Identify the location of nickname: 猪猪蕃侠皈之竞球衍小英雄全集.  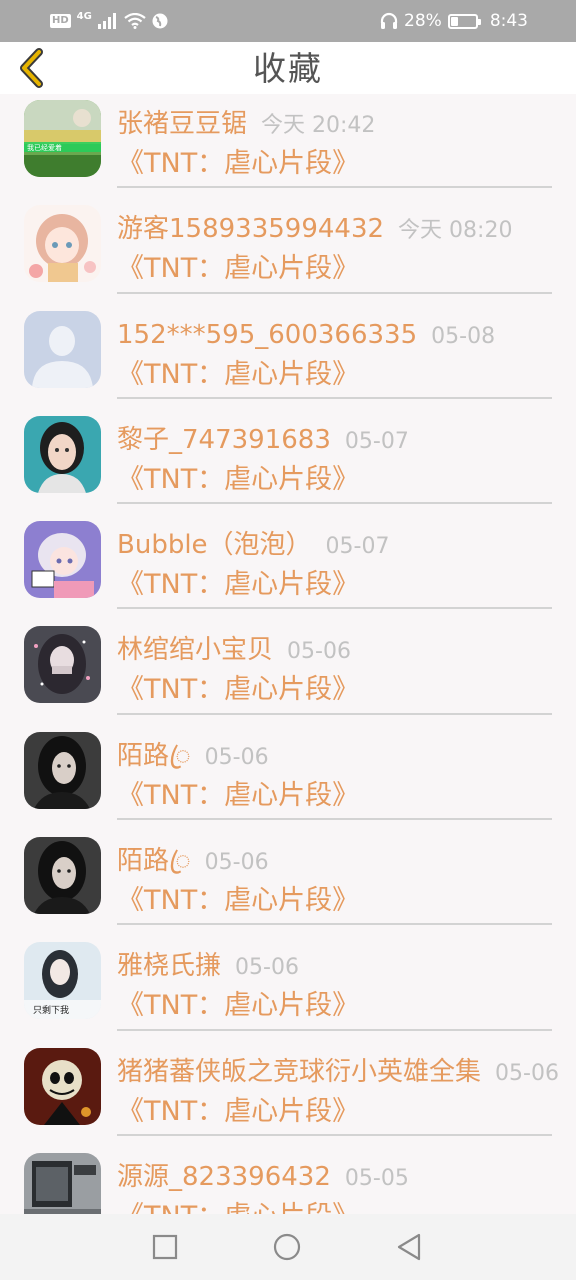
(299, 1071).